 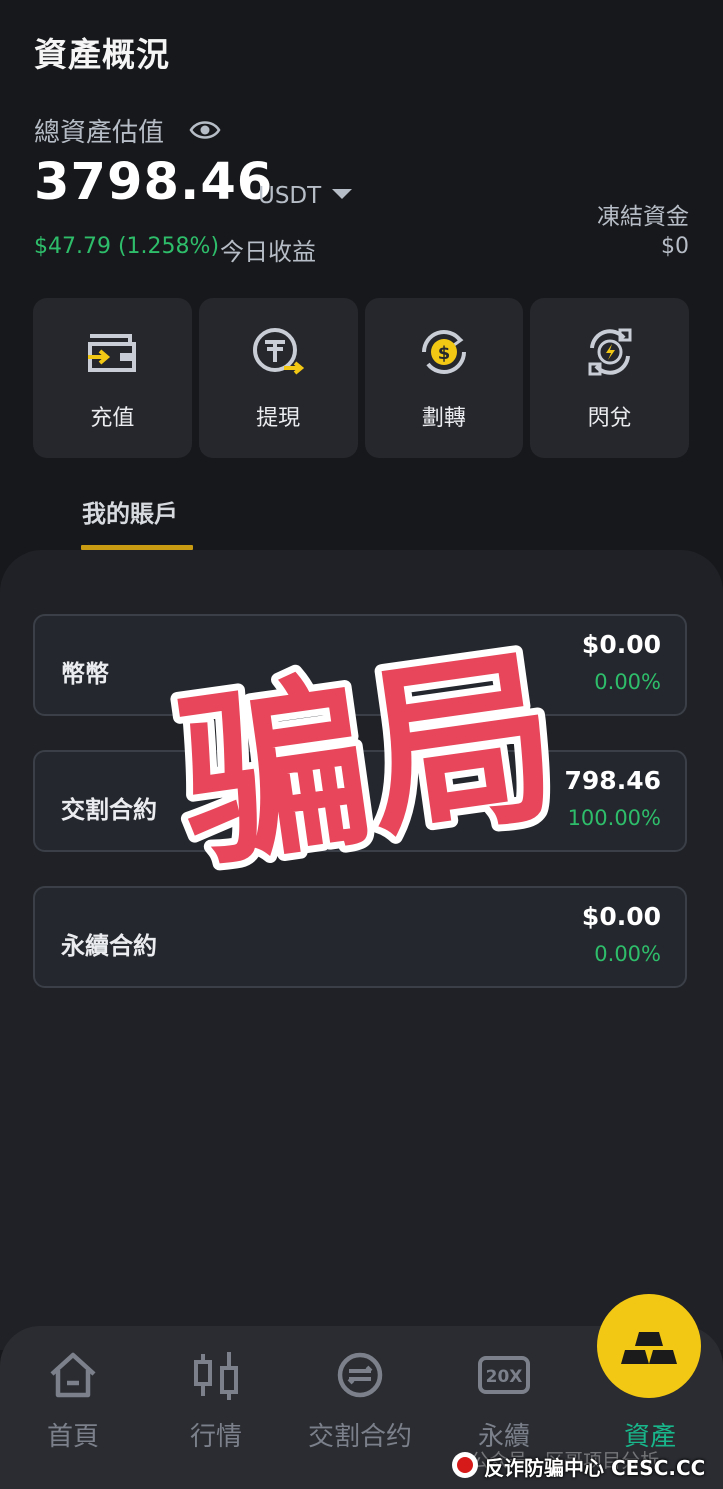 I want to click on transfer-button: $ 劃轉, so click(x=444, y=378).